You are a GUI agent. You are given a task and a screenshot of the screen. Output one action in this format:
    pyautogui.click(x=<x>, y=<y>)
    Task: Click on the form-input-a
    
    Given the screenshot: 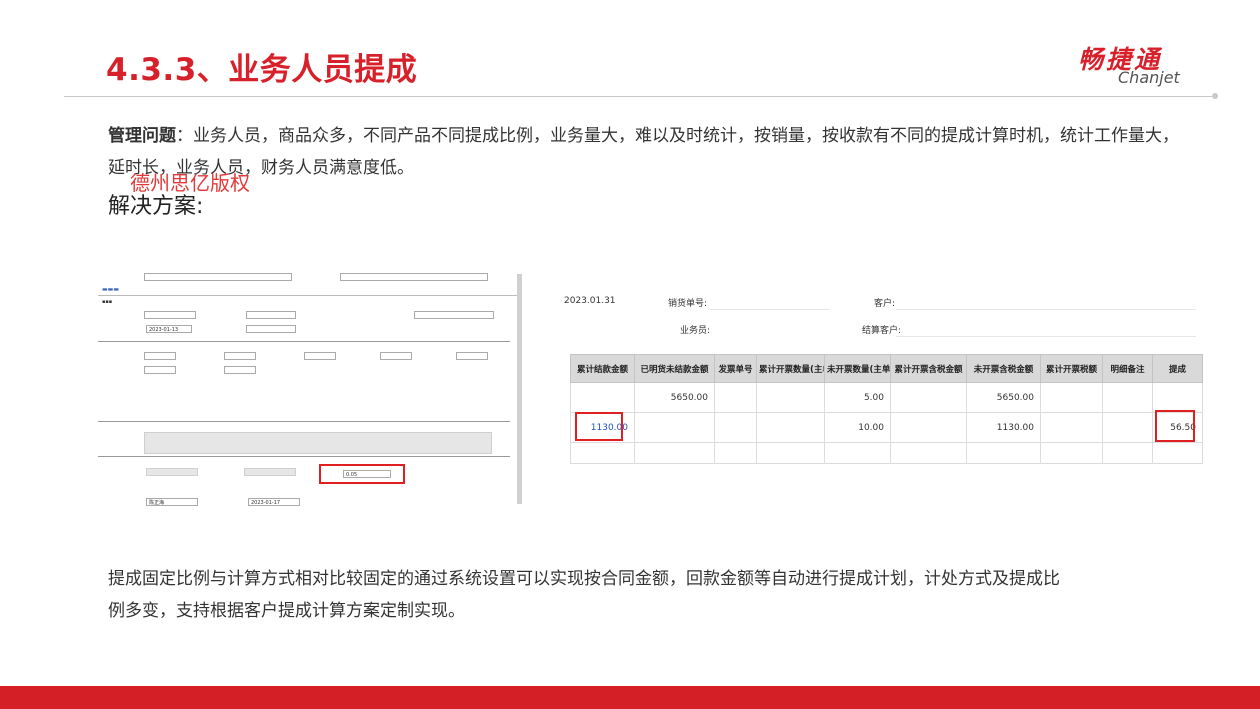 What is the action you would take?
    pyautogui.click(x=170, y=315)
    